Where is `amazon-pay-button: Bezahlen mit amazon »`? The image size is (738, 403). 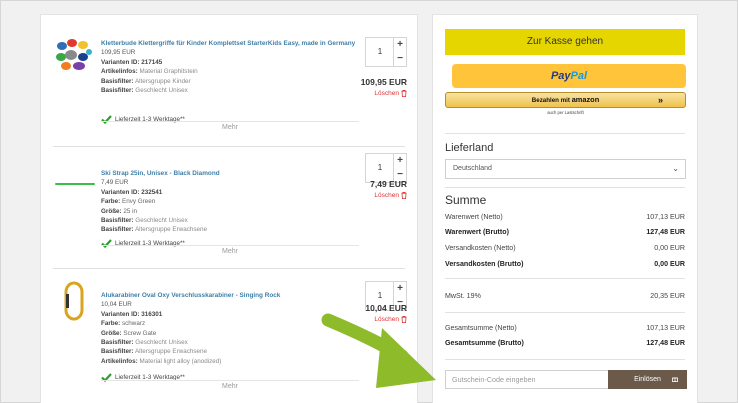 amazon-pay-button: Bezahlen mit amazon » is located at coordinates (565, 100).